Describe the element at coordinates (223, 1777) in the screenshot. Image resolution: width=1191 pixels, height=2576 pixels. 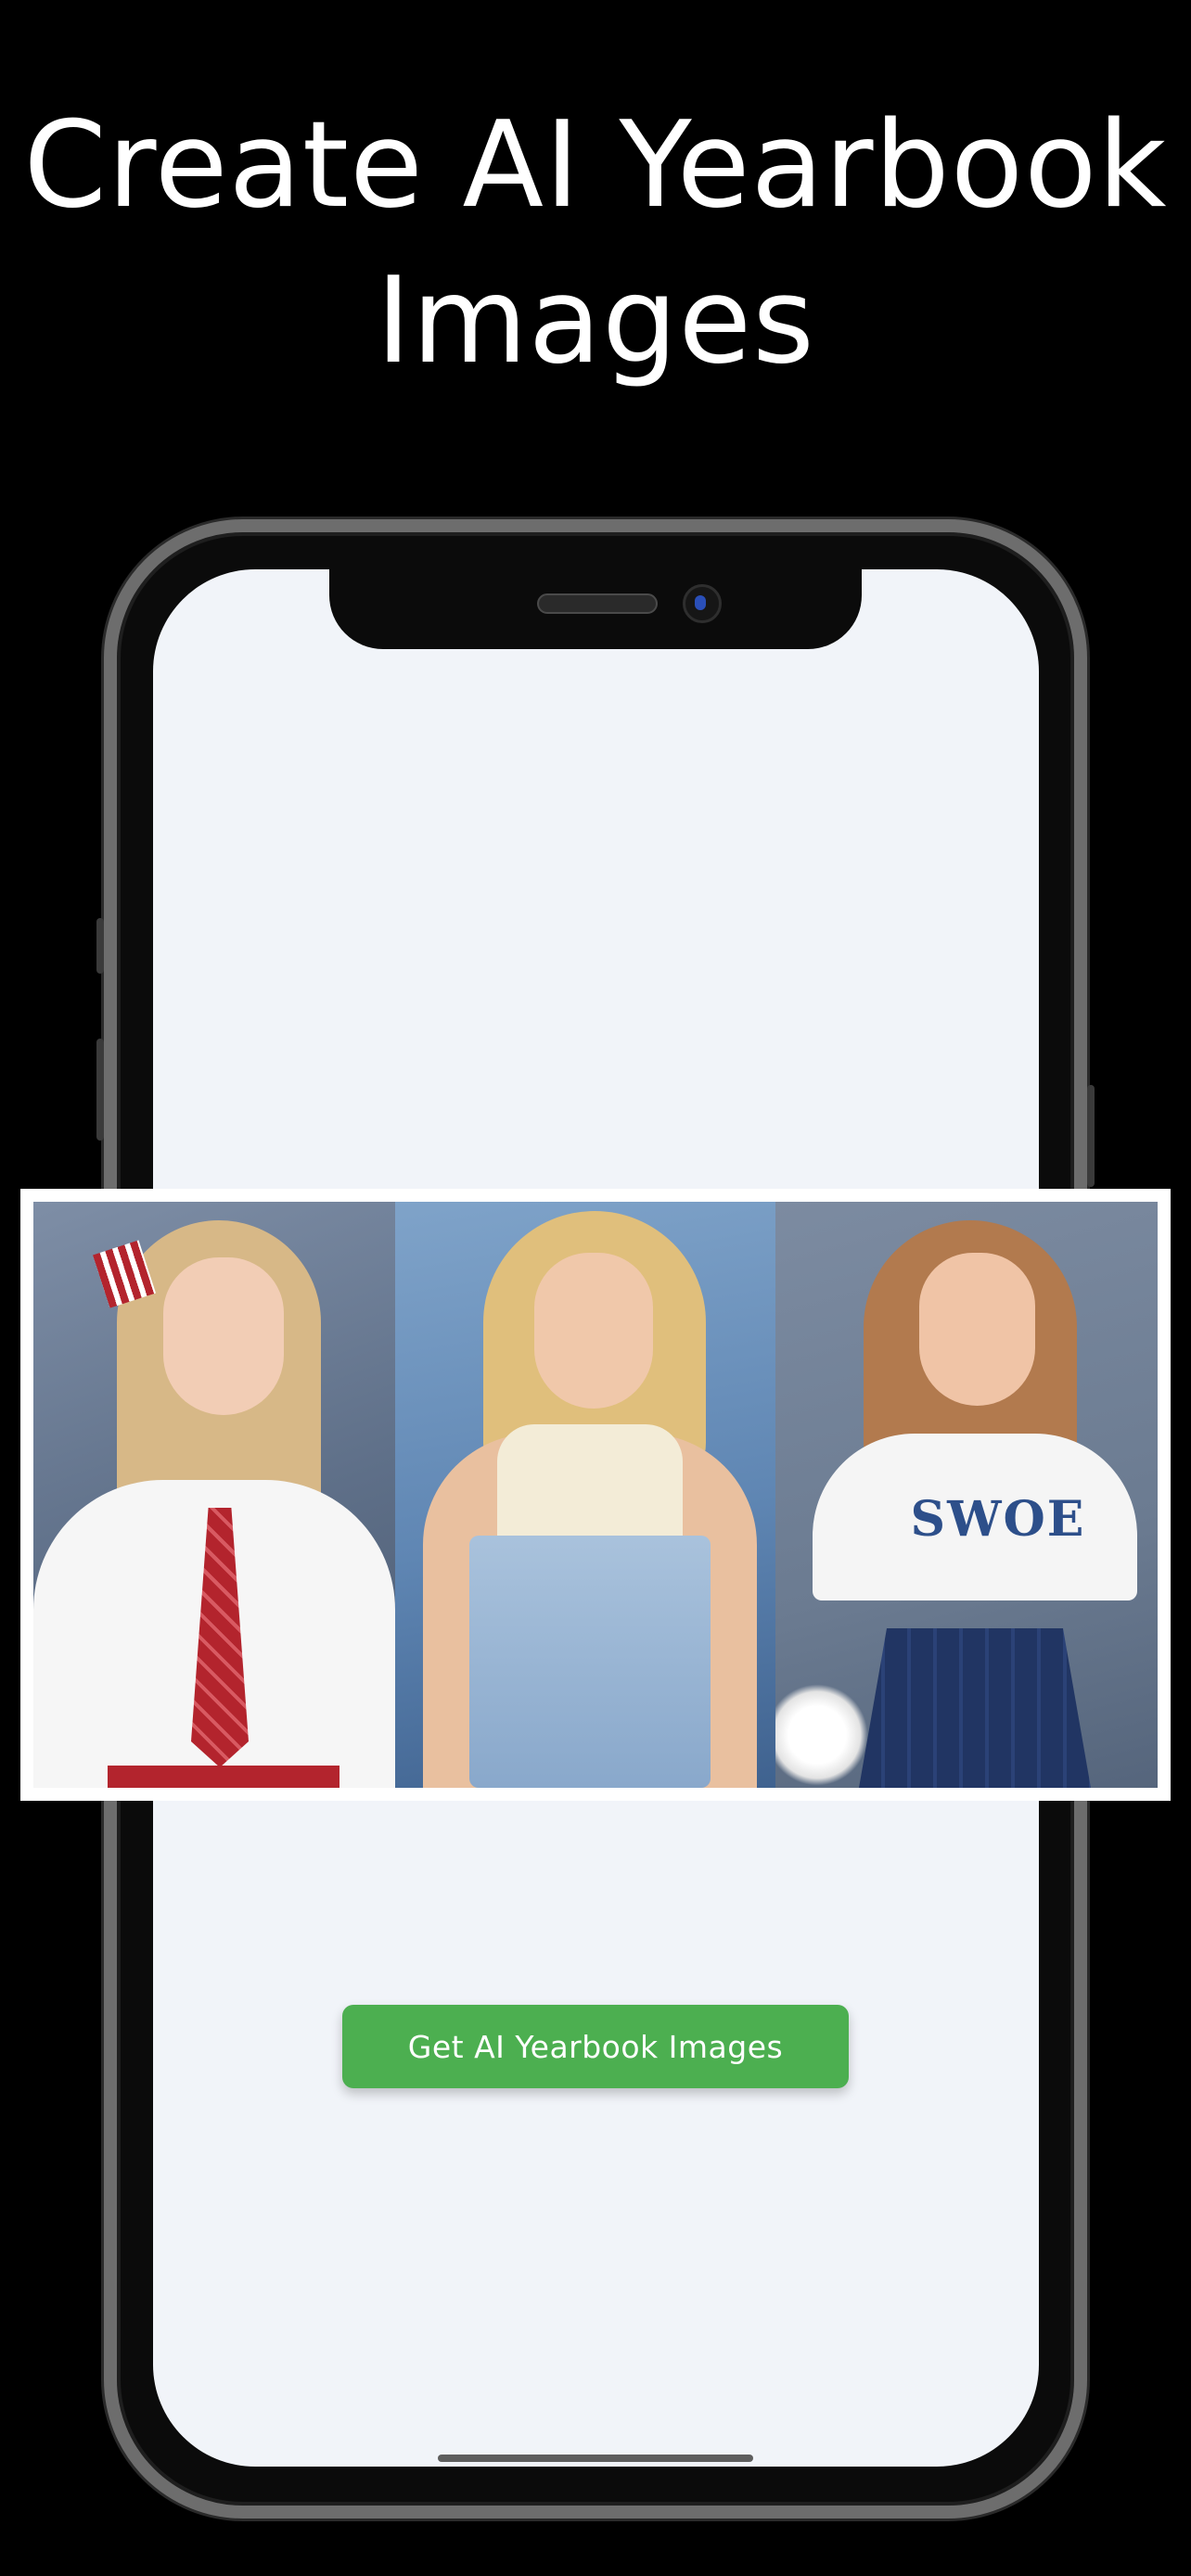
I see `photo-skirt` at that location.